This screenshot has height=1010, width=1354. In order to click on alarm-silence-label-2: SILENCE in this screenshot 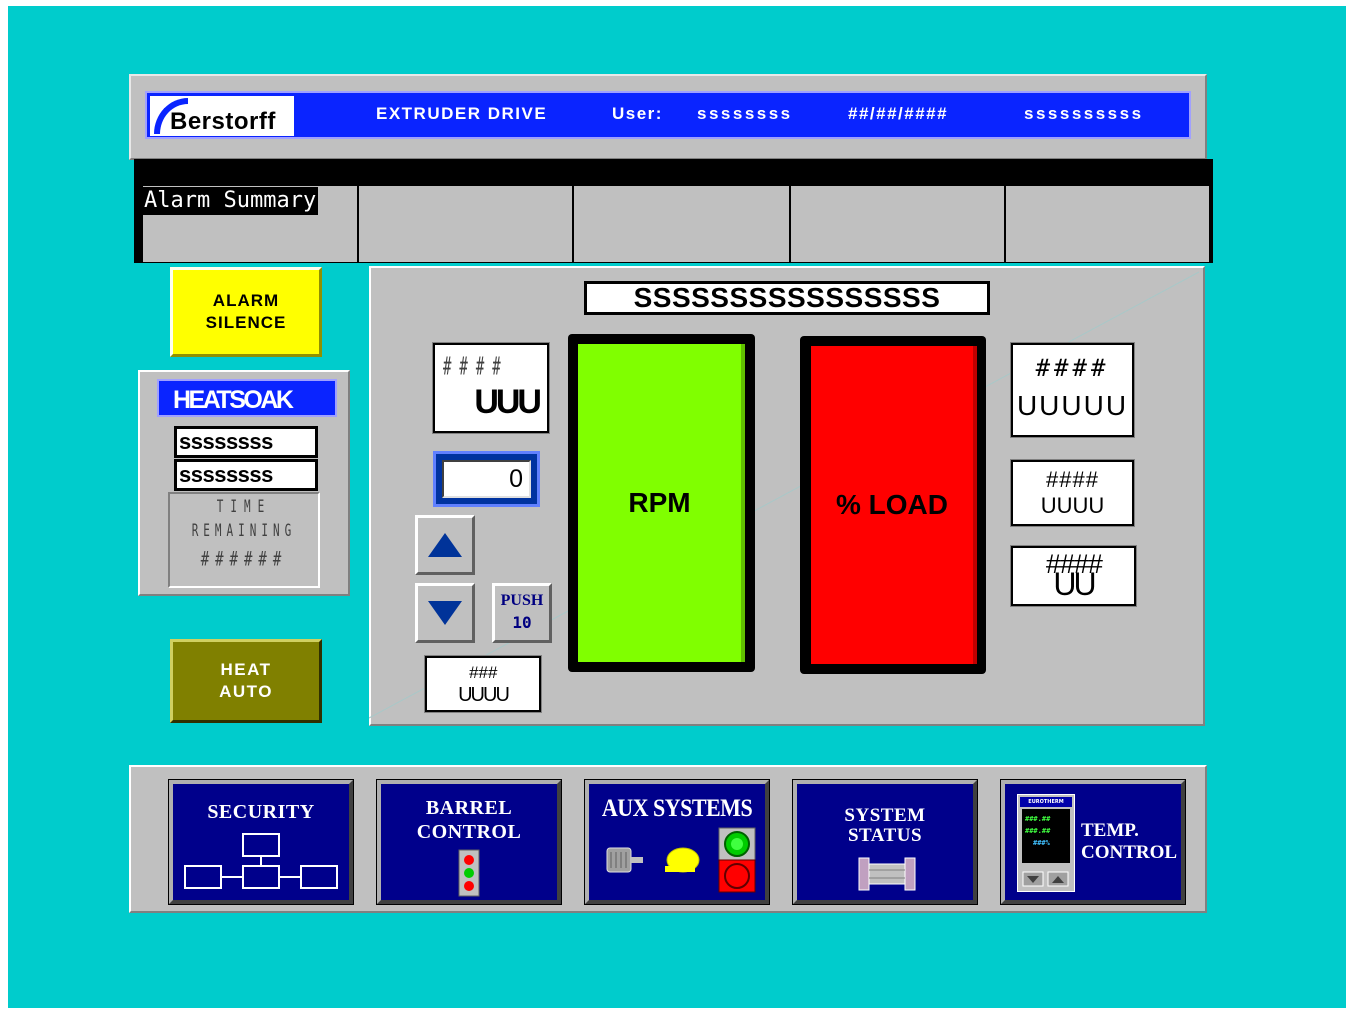, I will do `click(246, 322)`.